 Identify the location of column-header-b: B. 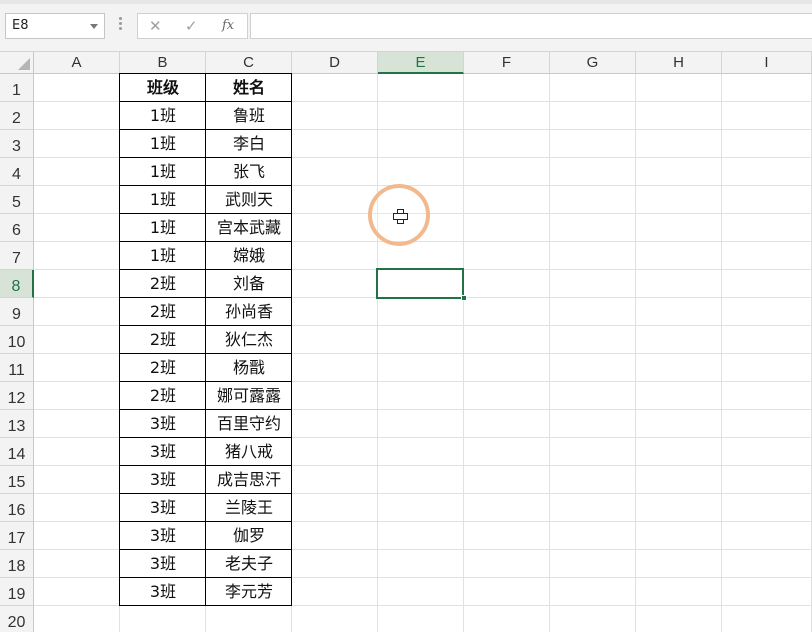
(163, 63).